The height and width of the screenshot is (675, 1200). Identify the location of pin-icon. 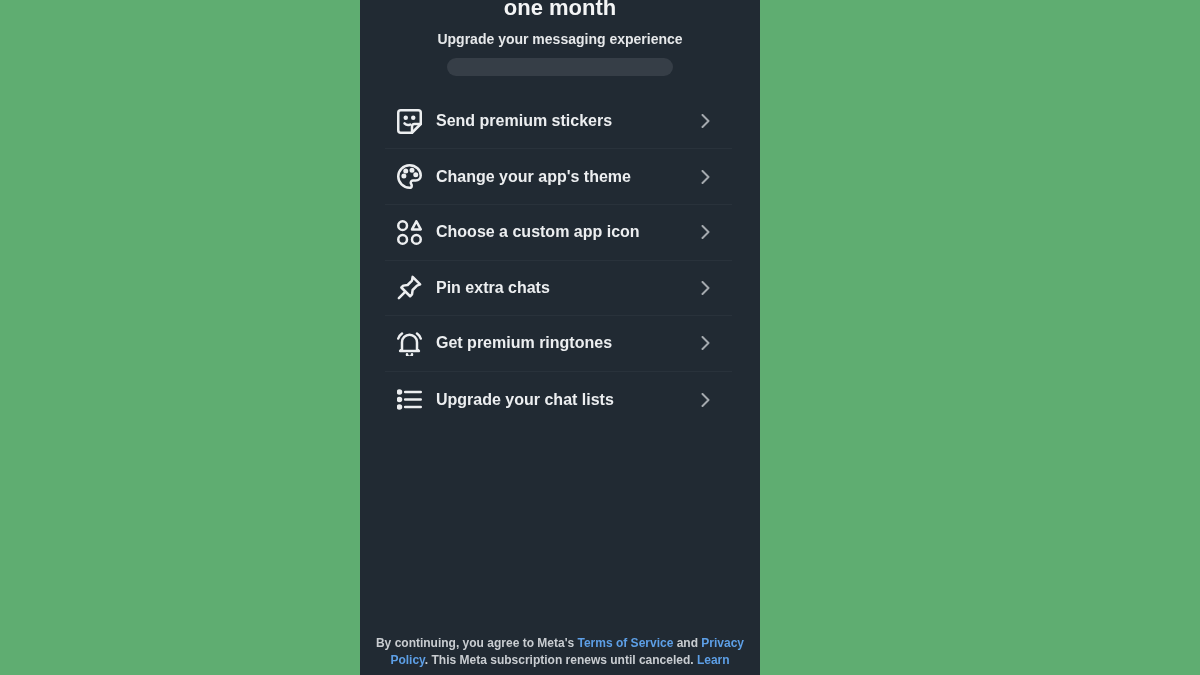
(409, 288).